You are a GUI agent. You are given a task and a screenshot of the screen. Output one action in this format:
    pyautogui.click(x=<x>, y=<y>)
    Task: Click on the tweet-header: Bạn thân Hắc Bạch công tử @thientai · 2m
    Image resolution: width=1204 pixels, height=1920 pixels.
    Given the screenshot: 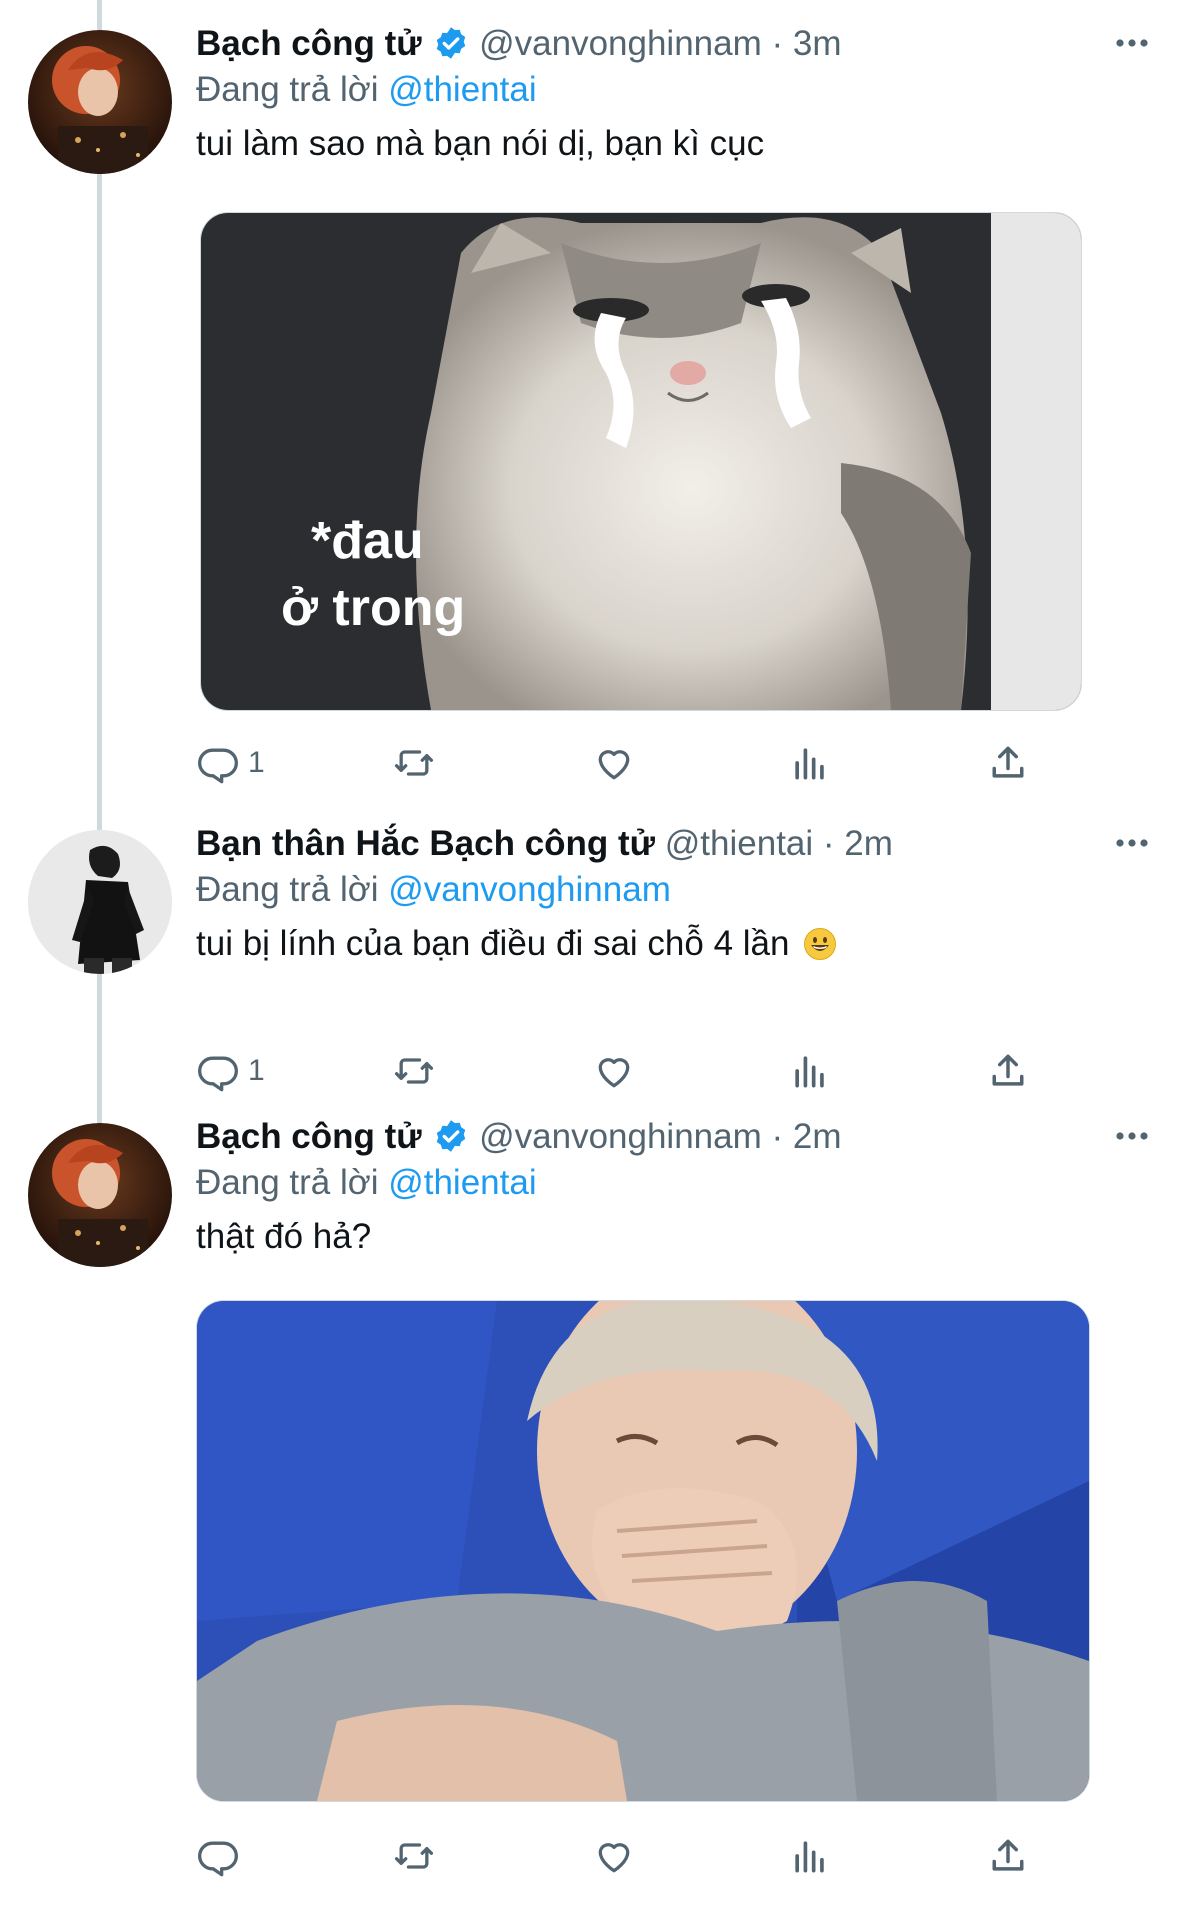 What is the action you would take?
    pyautogui.click(x=700, y=844)
    